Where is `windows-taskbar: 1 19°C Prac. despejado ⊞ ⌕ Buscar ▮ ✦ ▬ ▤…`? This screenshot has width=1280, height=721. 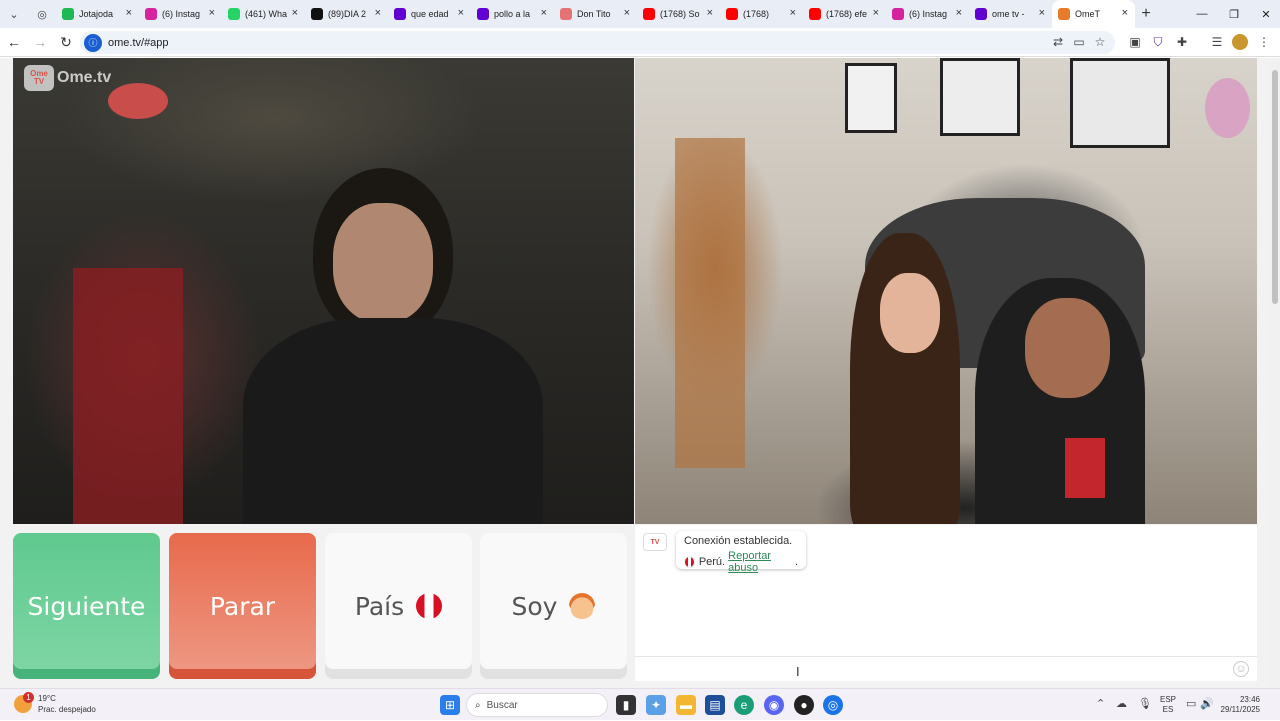 windows-taskbar: 1 19°C Prac. despejado ⊞ ⌕ Buscar ▮ ✦ ▬ ▤… is located at coordinates (640, 704).